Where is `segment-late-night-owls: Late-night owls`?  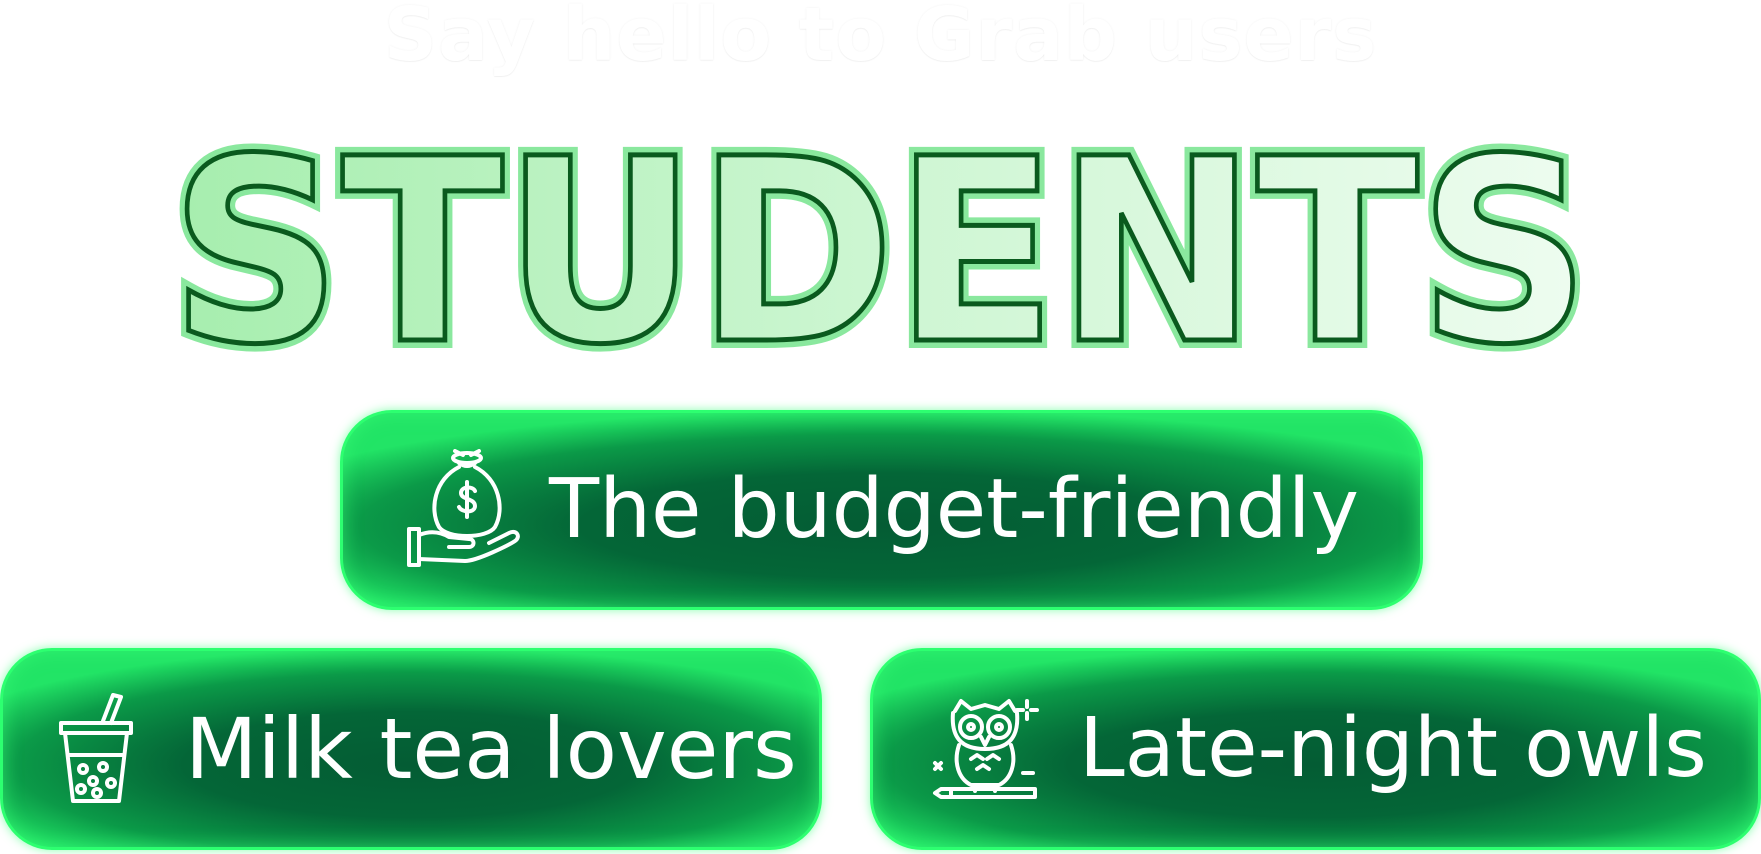 segment-late-night-owls: Late-night owls is located at coordinates (1315, 749).